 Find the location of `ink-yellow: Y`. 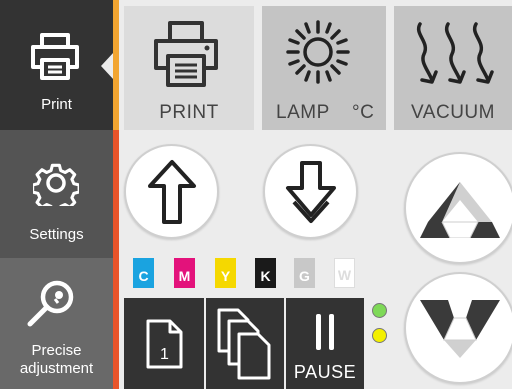

ink-yellow: Y is located at coordinates (225, 273).